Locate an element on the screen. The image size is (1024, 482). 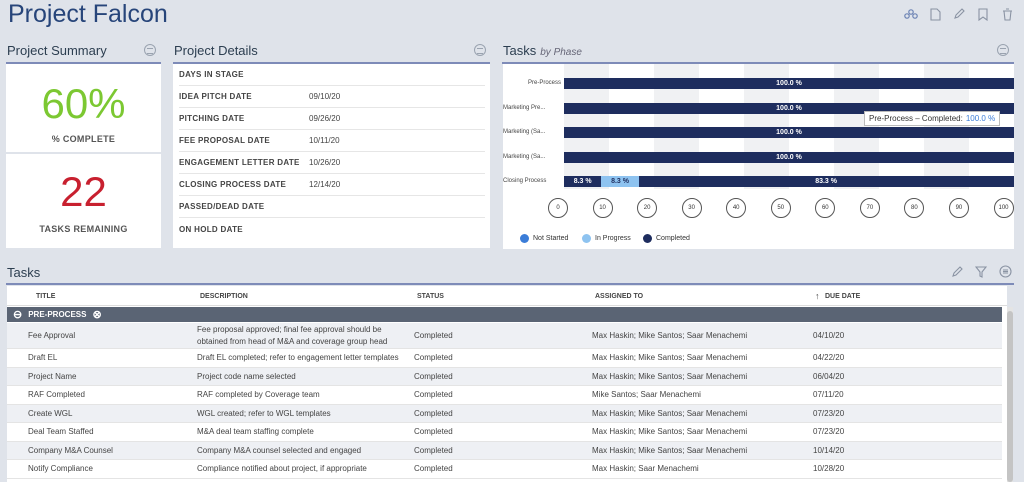
x-tick-label: 100 is located at coordinates (1003, 208).